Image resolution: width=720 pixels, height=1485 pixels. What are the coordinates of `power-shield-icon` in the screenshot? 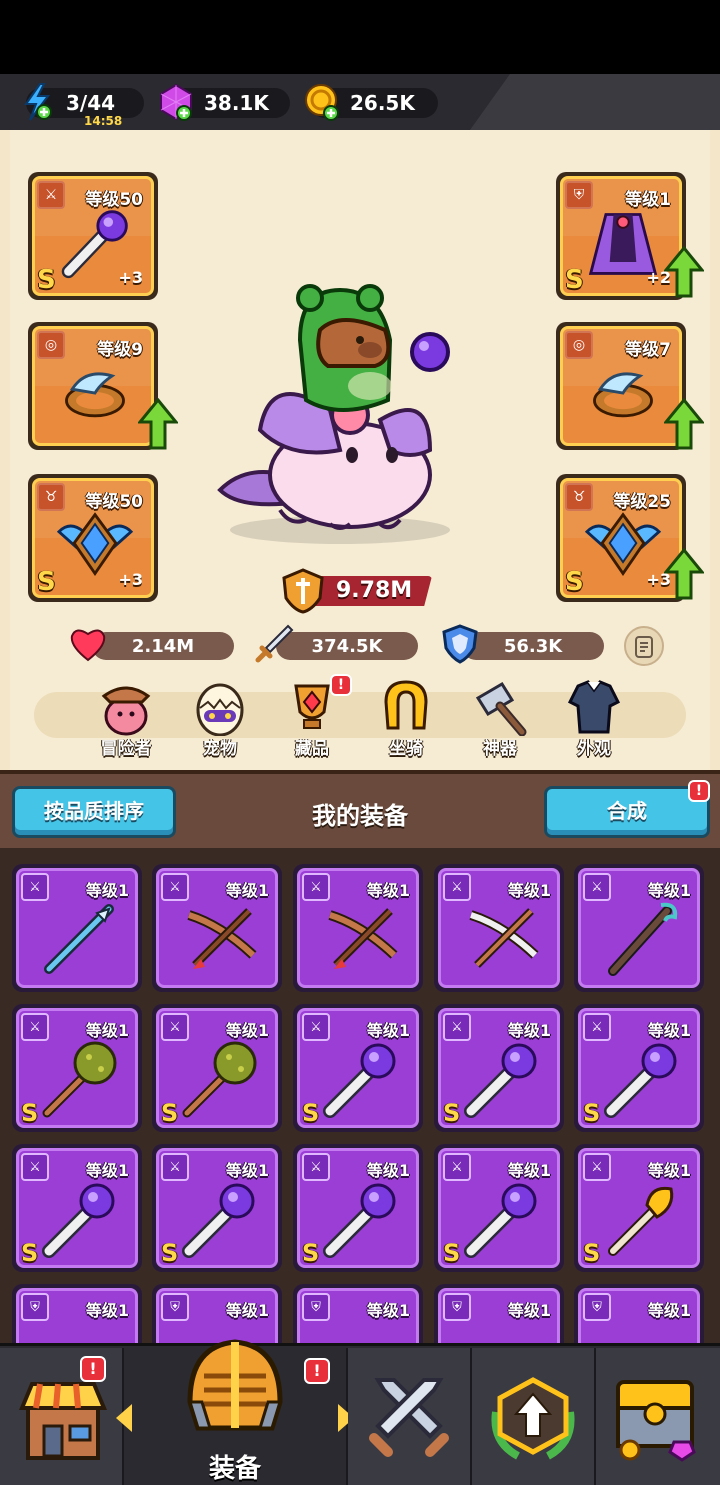 It's located at (303, 591).